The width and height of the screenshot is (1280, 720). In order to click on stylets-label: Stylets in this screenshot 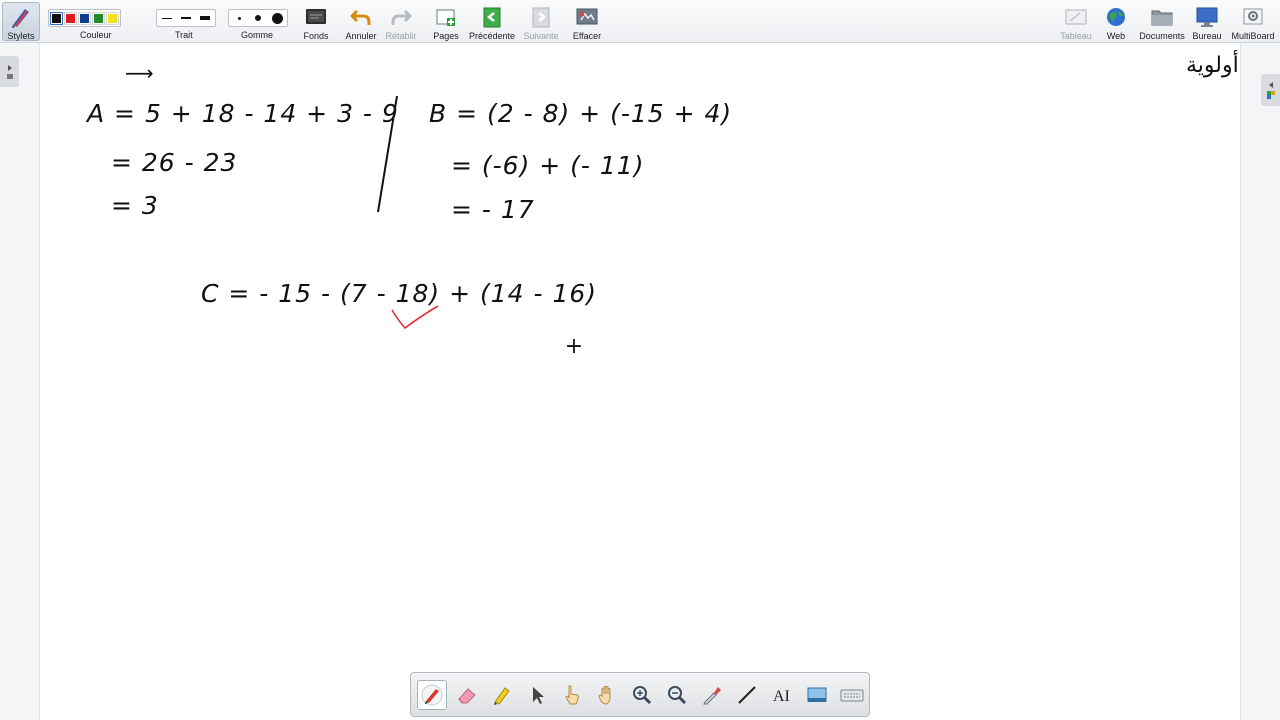, I will do `click(21, 36)`.